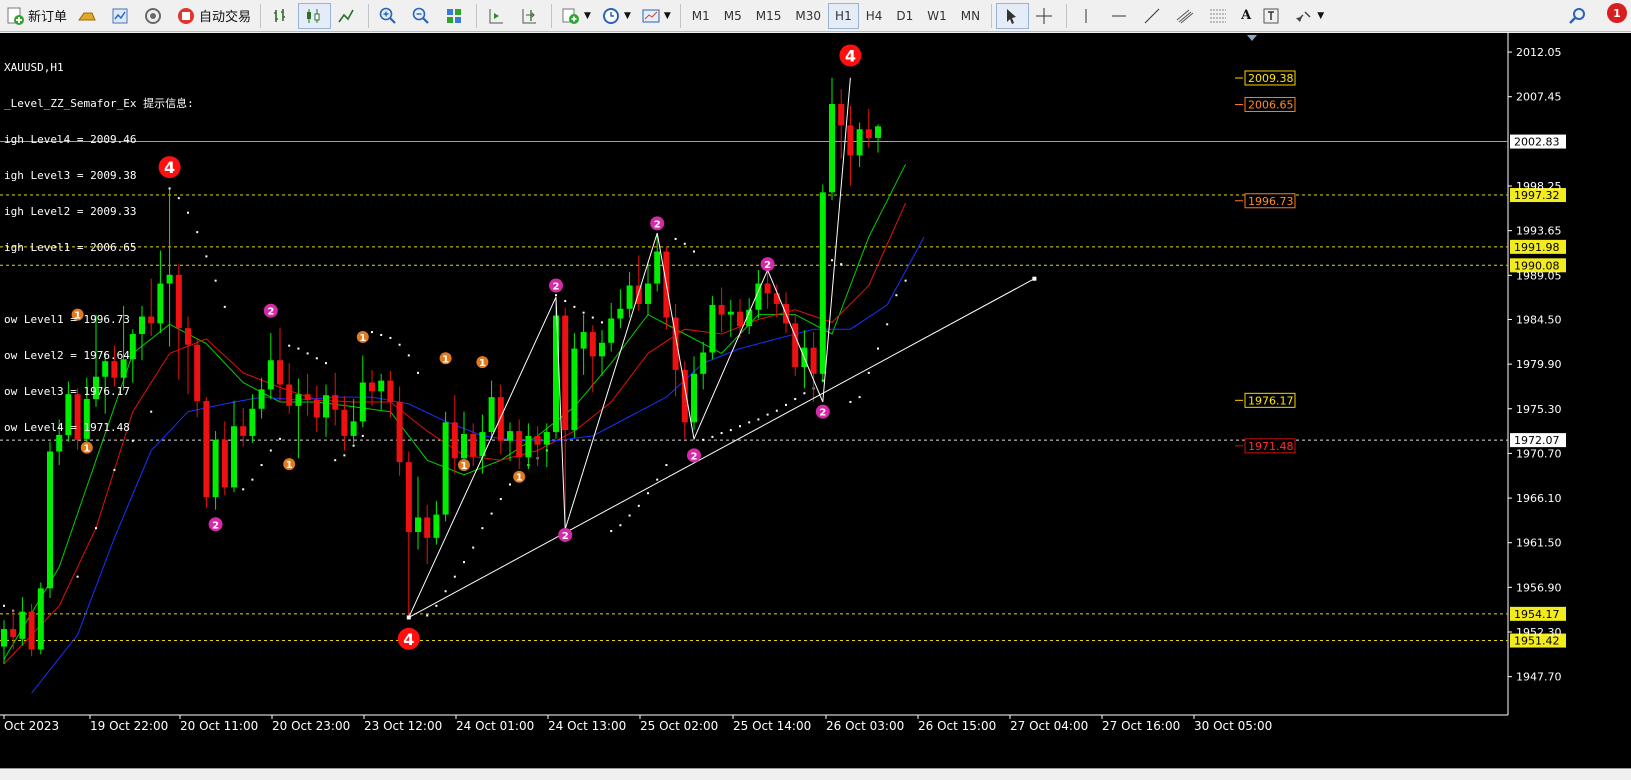 This screenshot has width=1631, height=780. I want to click on auto-scroll-icon, so click(496, 15).